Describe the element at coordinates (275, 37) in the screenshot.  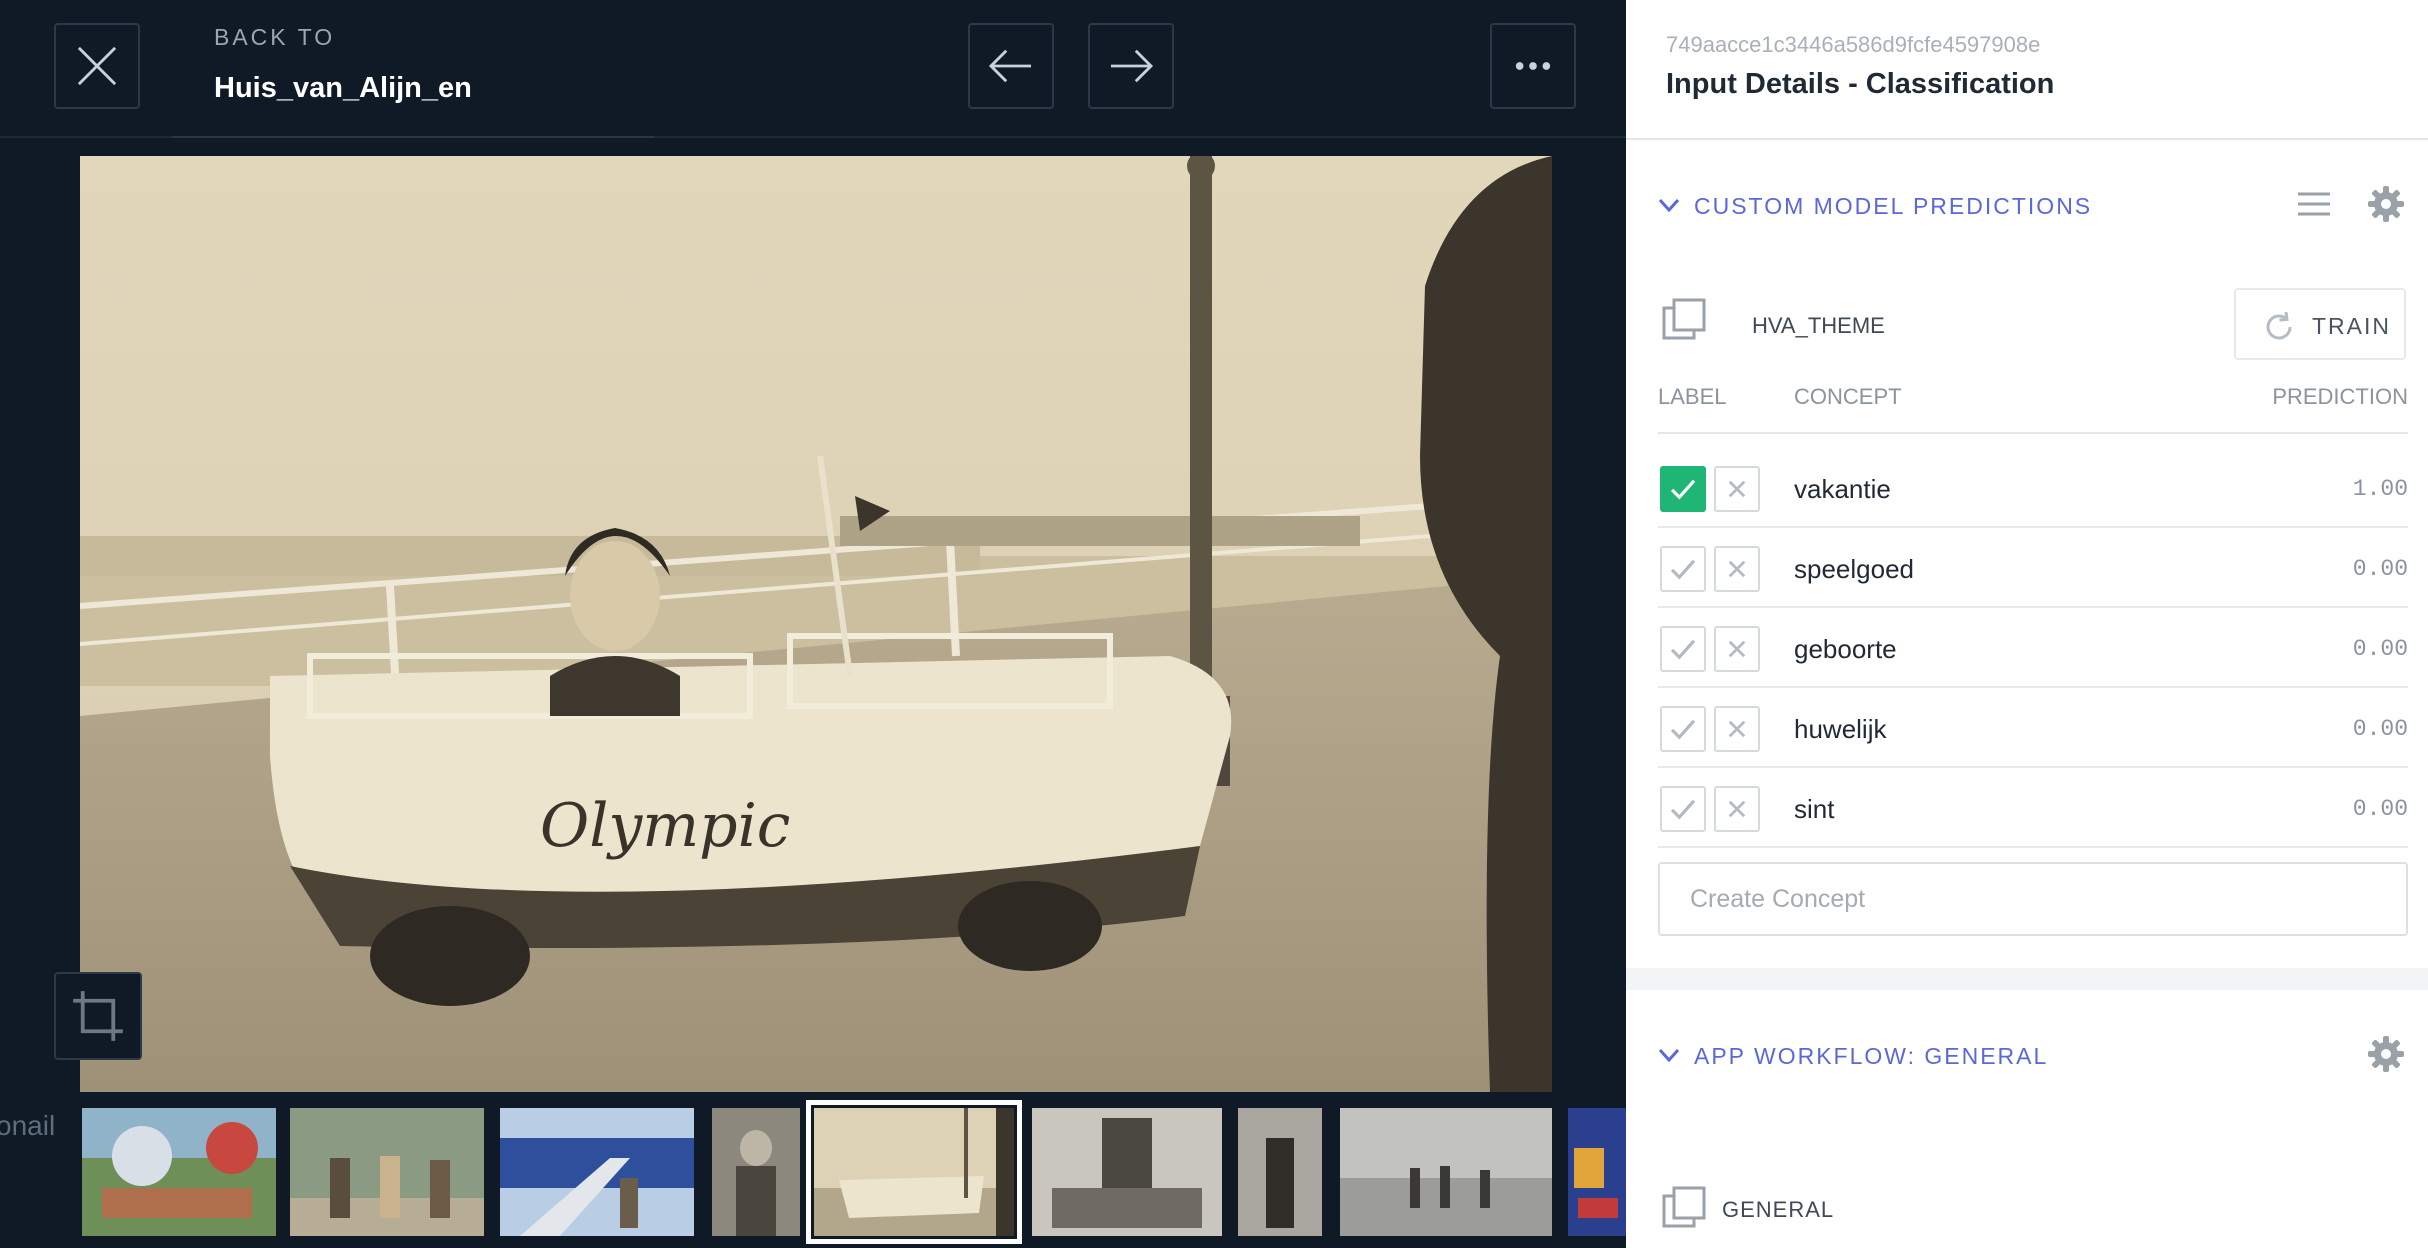
I see `back-to-label: BACK TO` at that location.